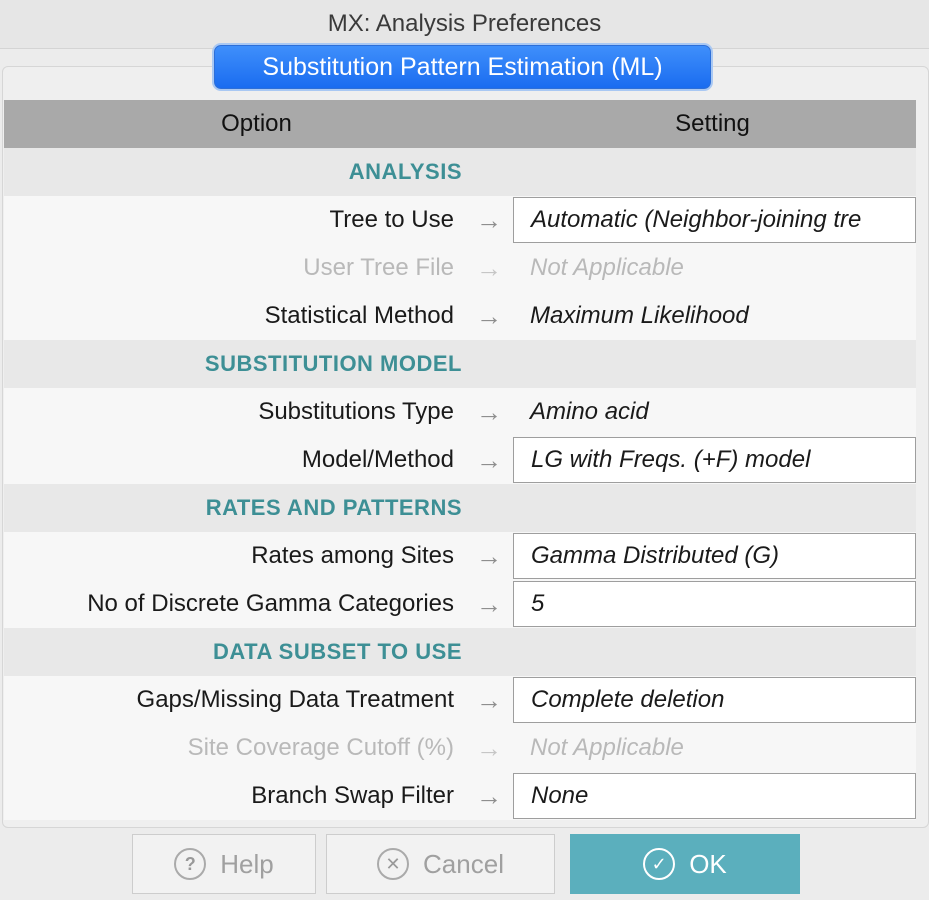 This screenshot has width=929, height=900. Describe the element at coordinates (256, 123) in the screenshot. I see `option-column-header: Option` at that location.